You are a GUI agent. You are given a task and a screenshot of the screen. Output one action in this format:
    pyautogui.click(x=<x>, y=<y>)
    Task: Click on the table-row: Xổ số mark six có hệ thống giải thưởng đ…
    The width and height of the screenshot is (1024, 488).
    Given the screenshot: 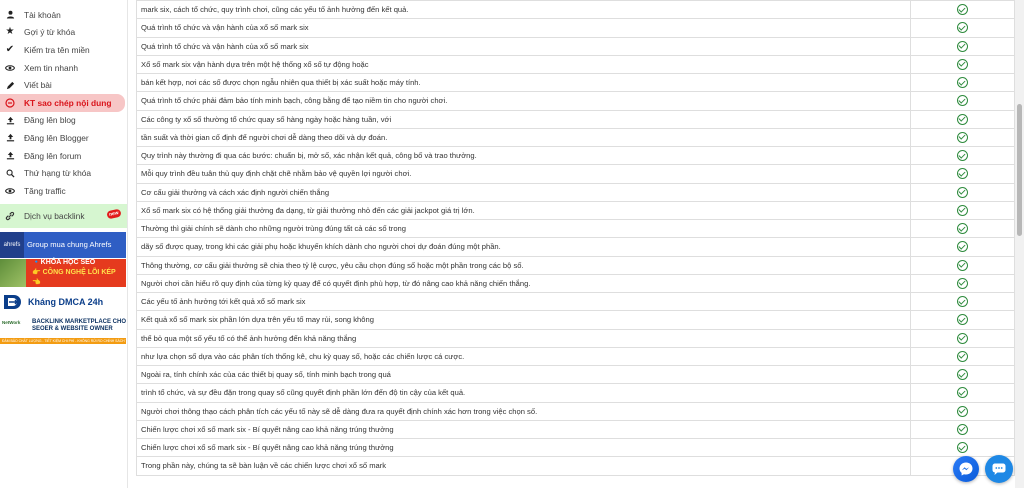 What is the action you would take?
    pyautogui.click(x=575, y=210)
    